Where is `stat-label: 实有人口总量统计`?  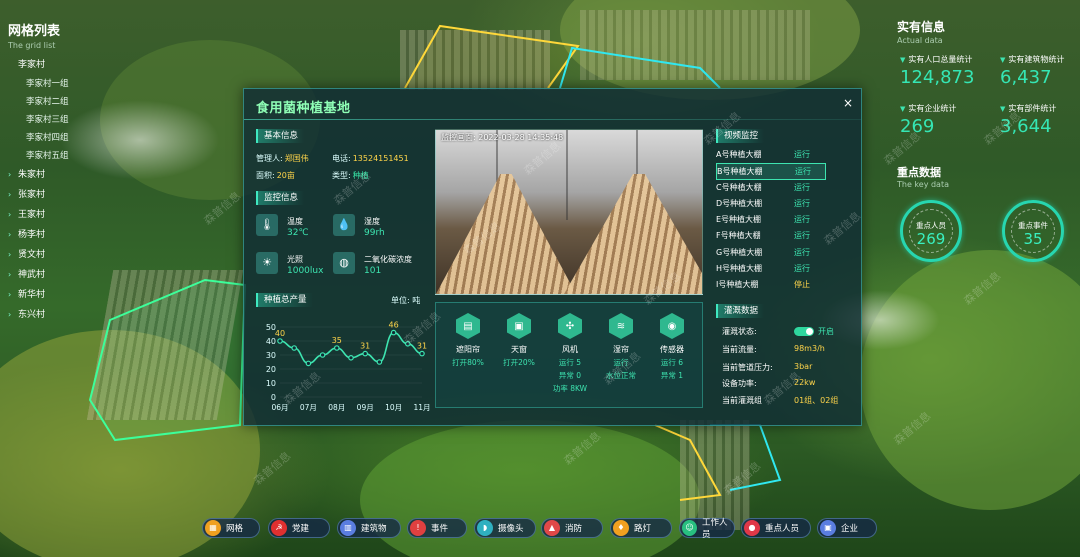 stat-label: 实有人口总量统计 is located at coordinates (940, 59).